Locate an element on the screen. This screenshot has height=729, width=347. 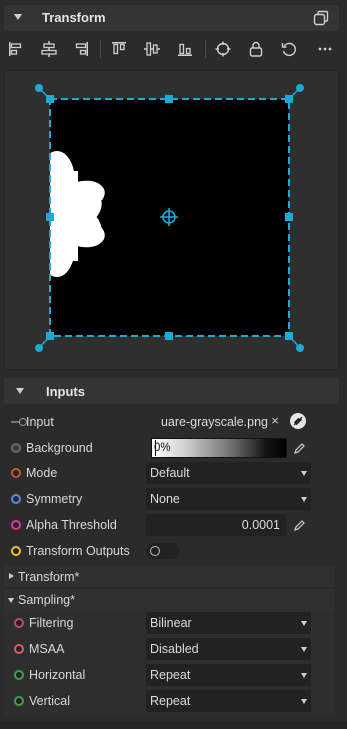
popout-window-icon is located at coordinates (321, 18).